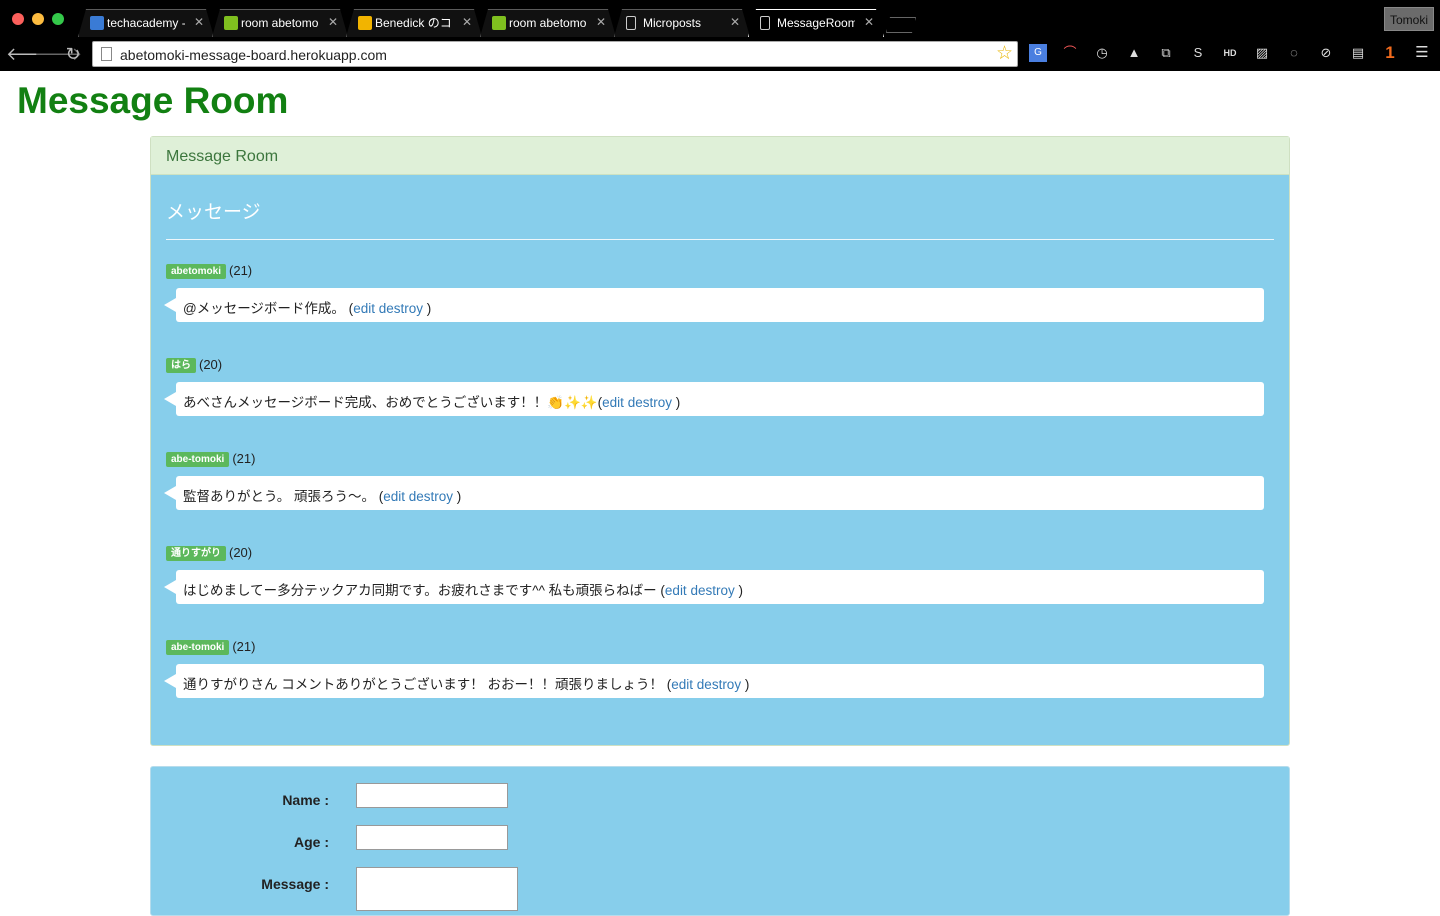  I want to click on translate-icon: G, so click(1038, 53).